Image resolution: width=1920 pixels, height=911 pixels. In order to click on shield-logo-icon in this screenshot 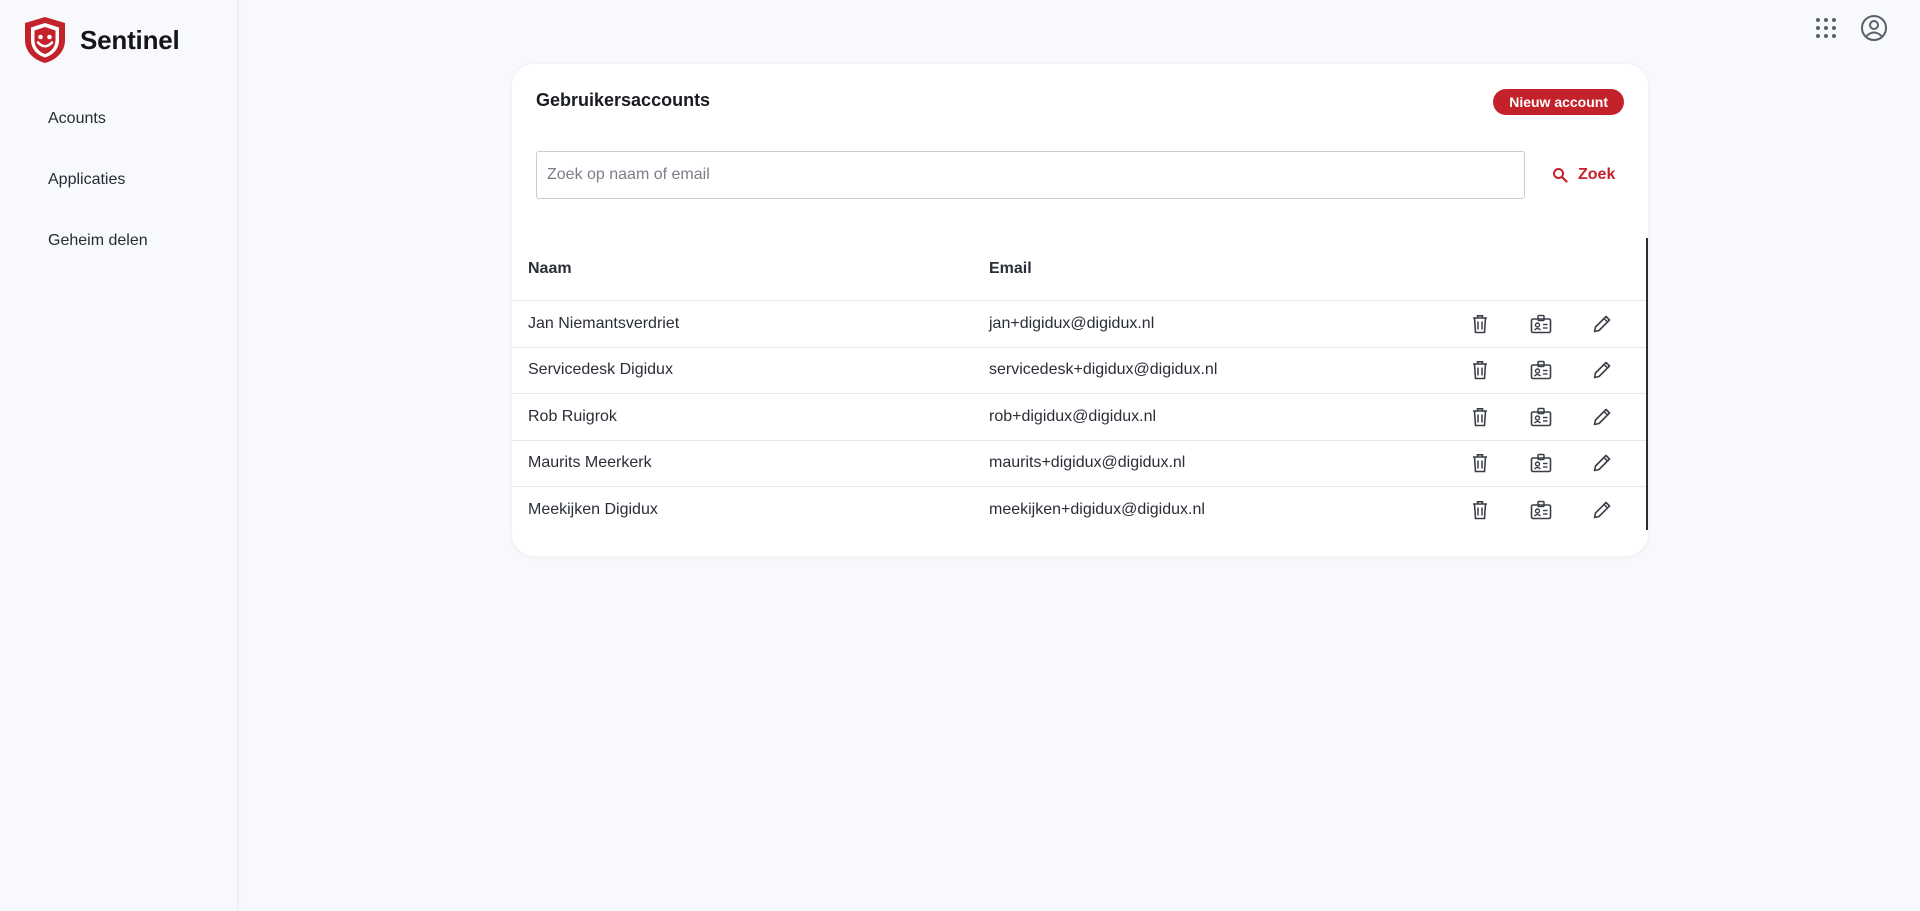, I will do `click(45, 40)`.